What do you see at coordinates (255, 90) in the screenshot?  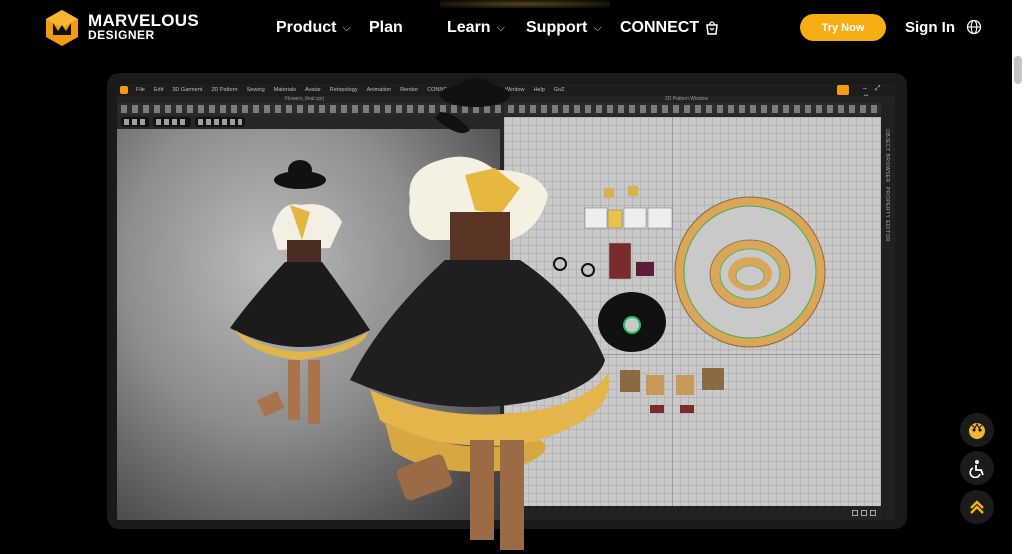 I see `menu-sewing: Sewing` at bounding box center [255, 90].